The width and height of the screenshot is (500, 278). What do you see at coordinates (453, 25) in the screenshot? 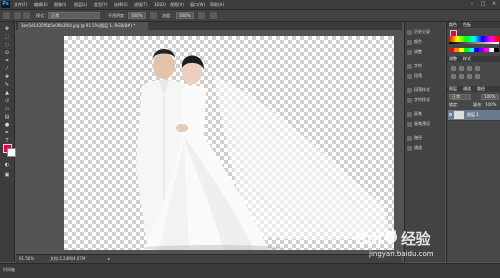
I see `tab-color: 颜色` at bounding box center [453, 25].